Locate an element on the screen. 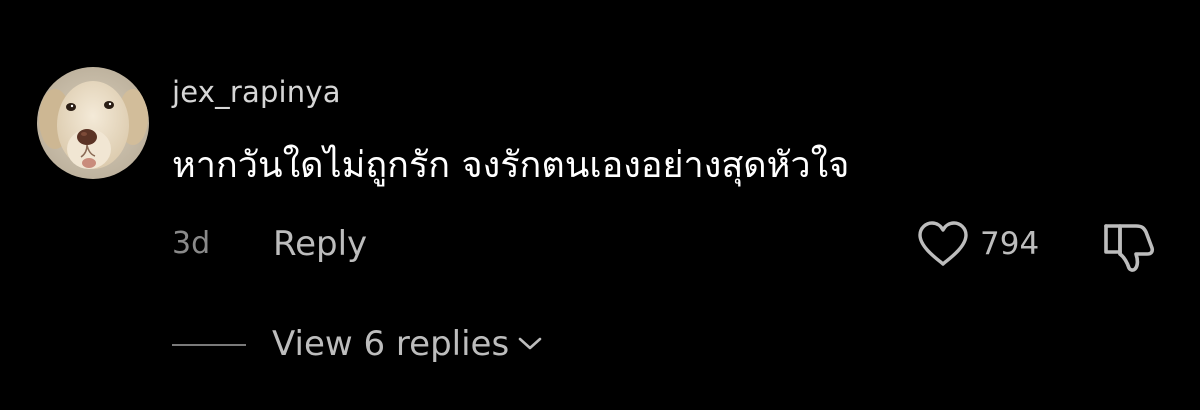 The width and height of the screenshot is (1200, 410). chevron-down-icon is located at coordinates (530, 343).